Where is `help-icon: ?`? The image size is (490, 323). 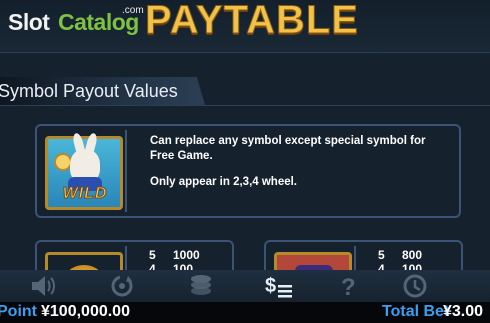 help-icon: ? is located at coordinates (349, 286).